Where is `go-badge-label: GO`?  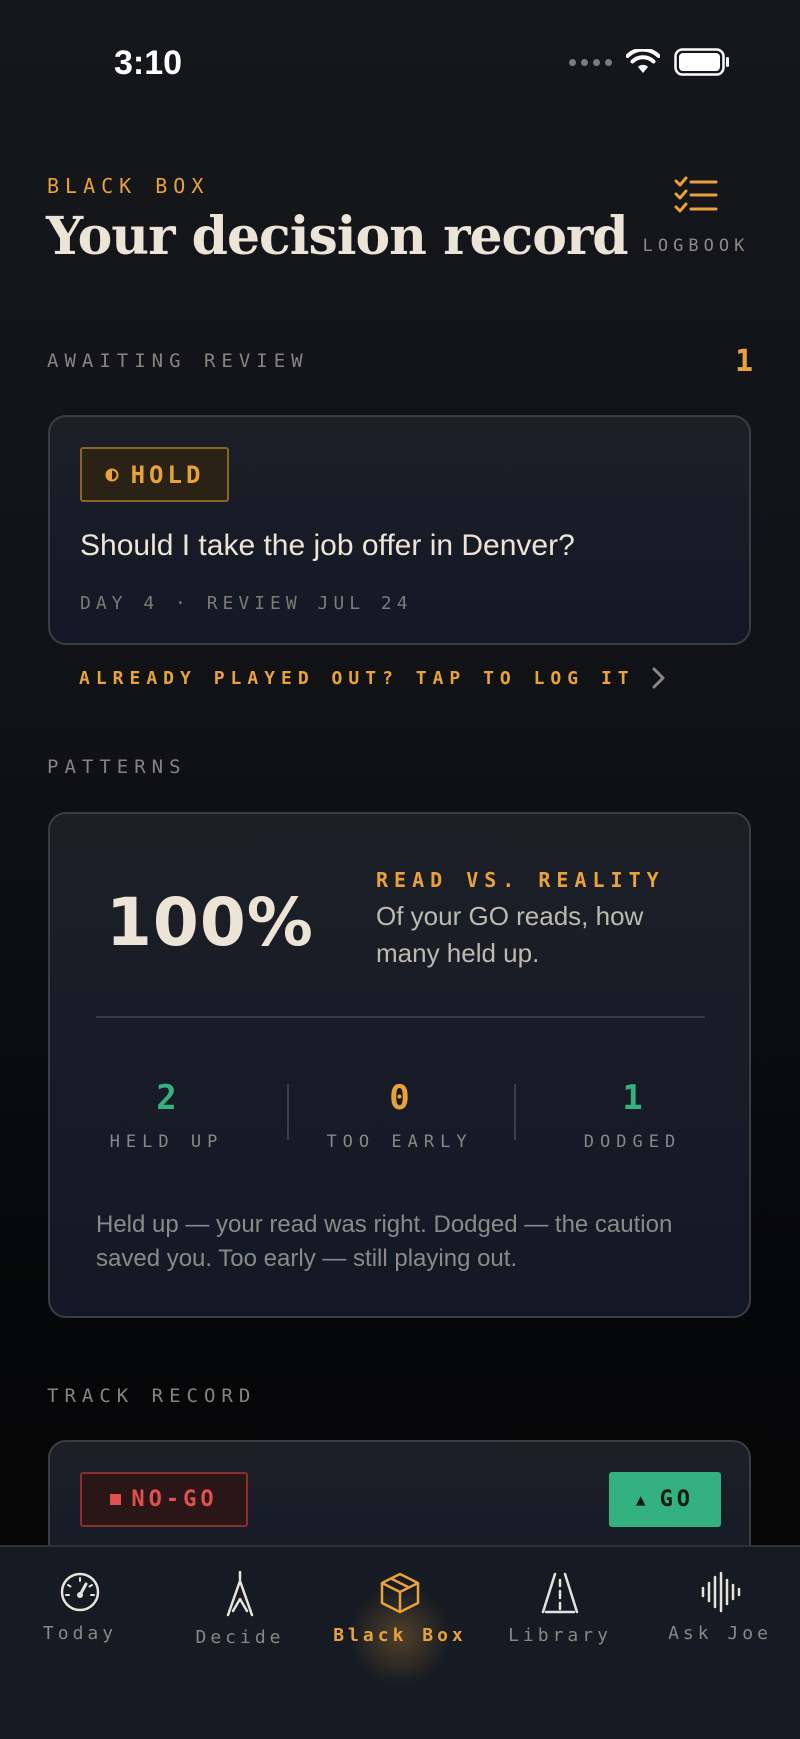 go-badge-label: GO is located at coordinates (677, 1499).